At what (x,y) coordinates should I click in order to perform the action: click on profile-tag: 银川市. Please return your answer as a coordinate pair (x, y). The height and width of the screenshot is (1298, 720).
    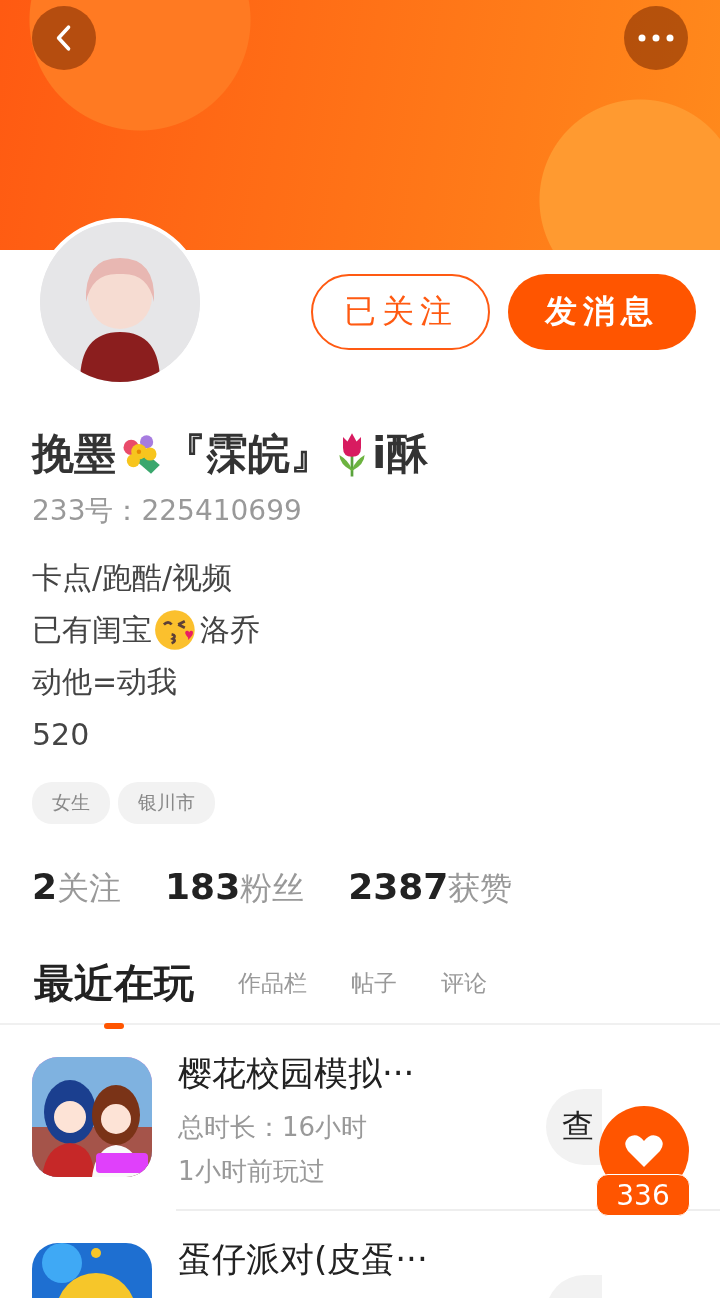
    Looking at the image, I should click on (166, 803).